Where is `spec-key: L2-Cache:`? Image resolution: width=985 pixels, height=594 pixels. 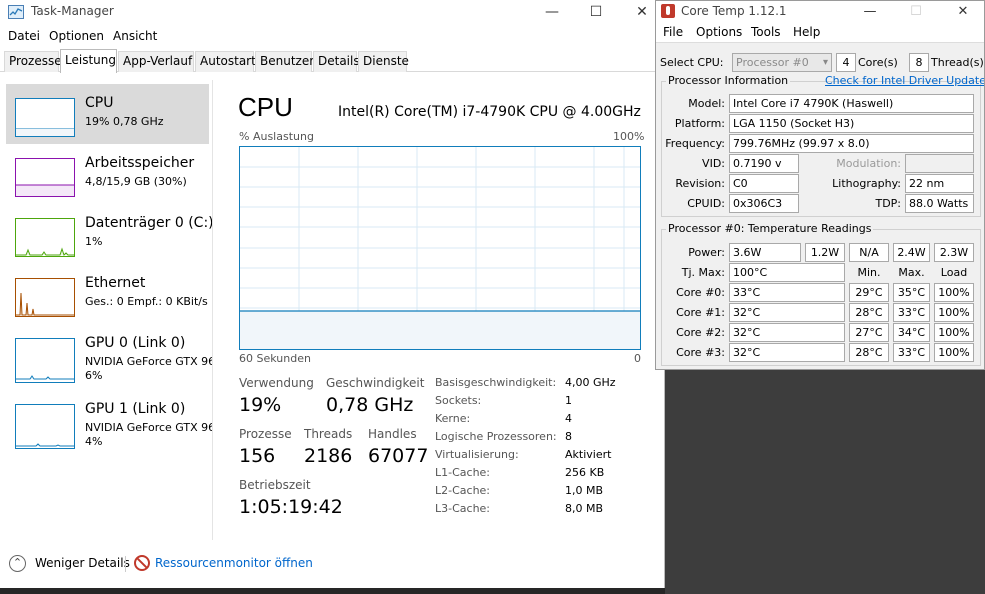 spec-key: L2-Cache: is located at coordinates (463, 490).